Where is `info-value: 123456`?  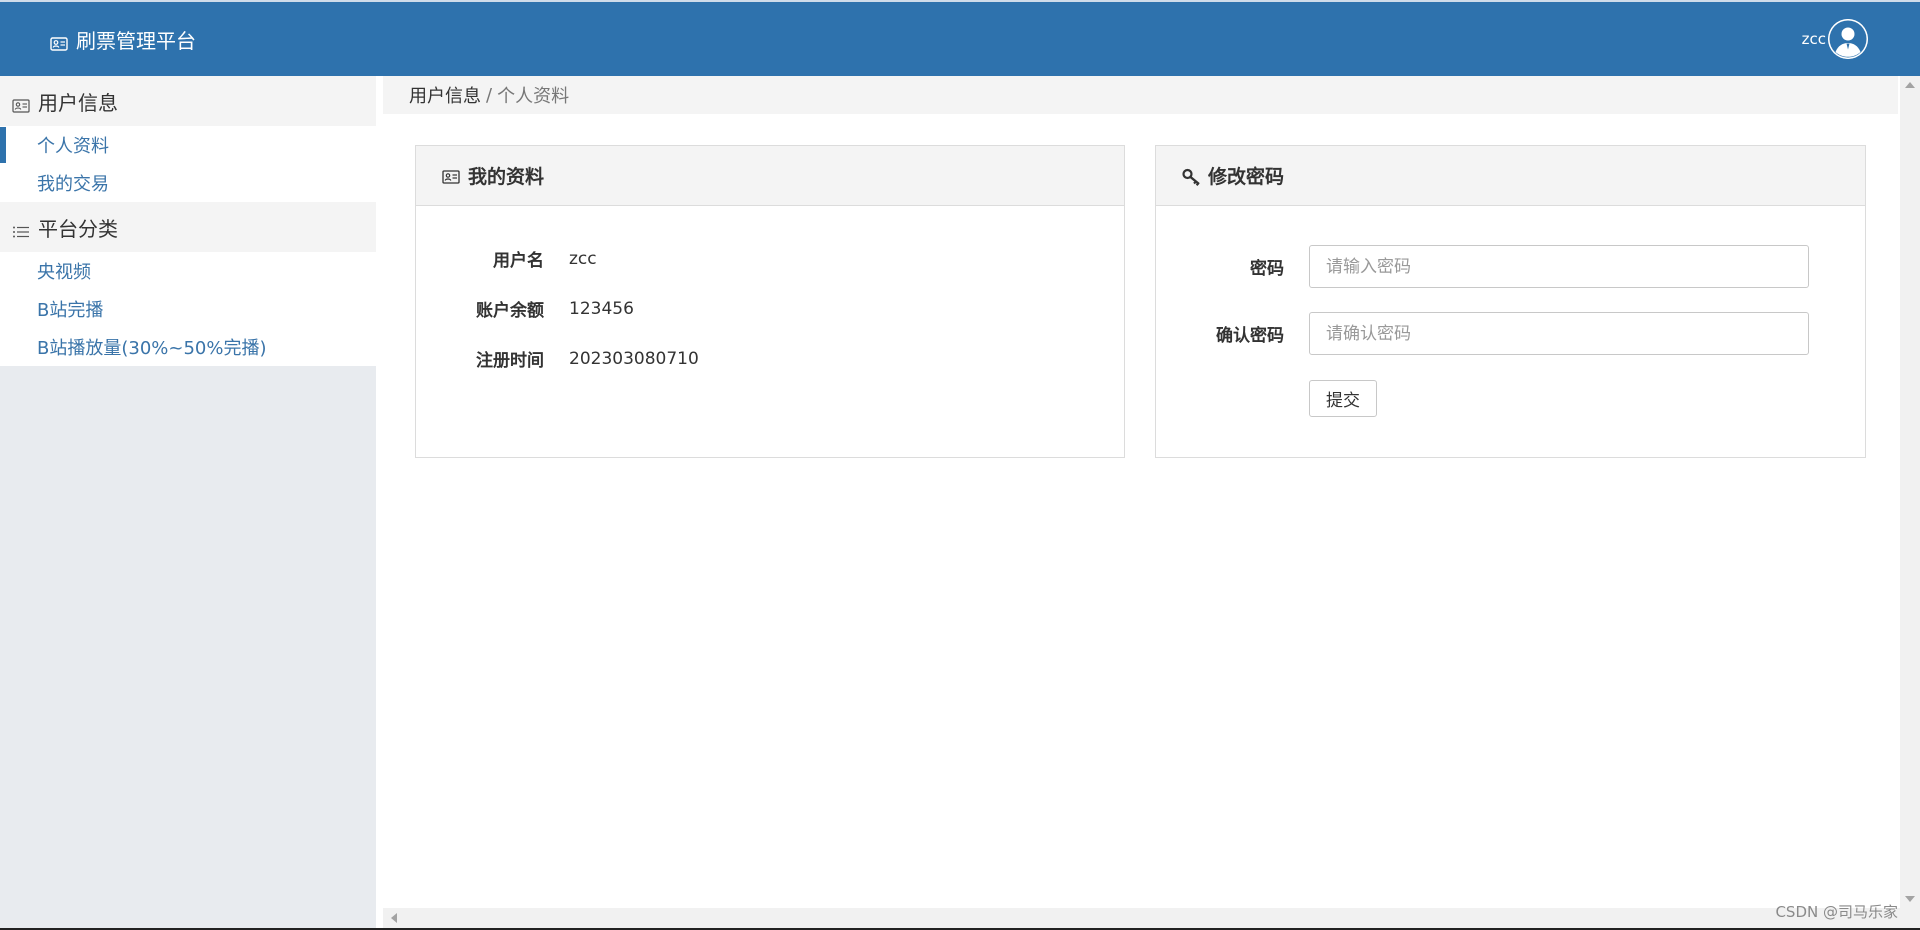 info-value: 123456 is located at coordinates (601, 308).